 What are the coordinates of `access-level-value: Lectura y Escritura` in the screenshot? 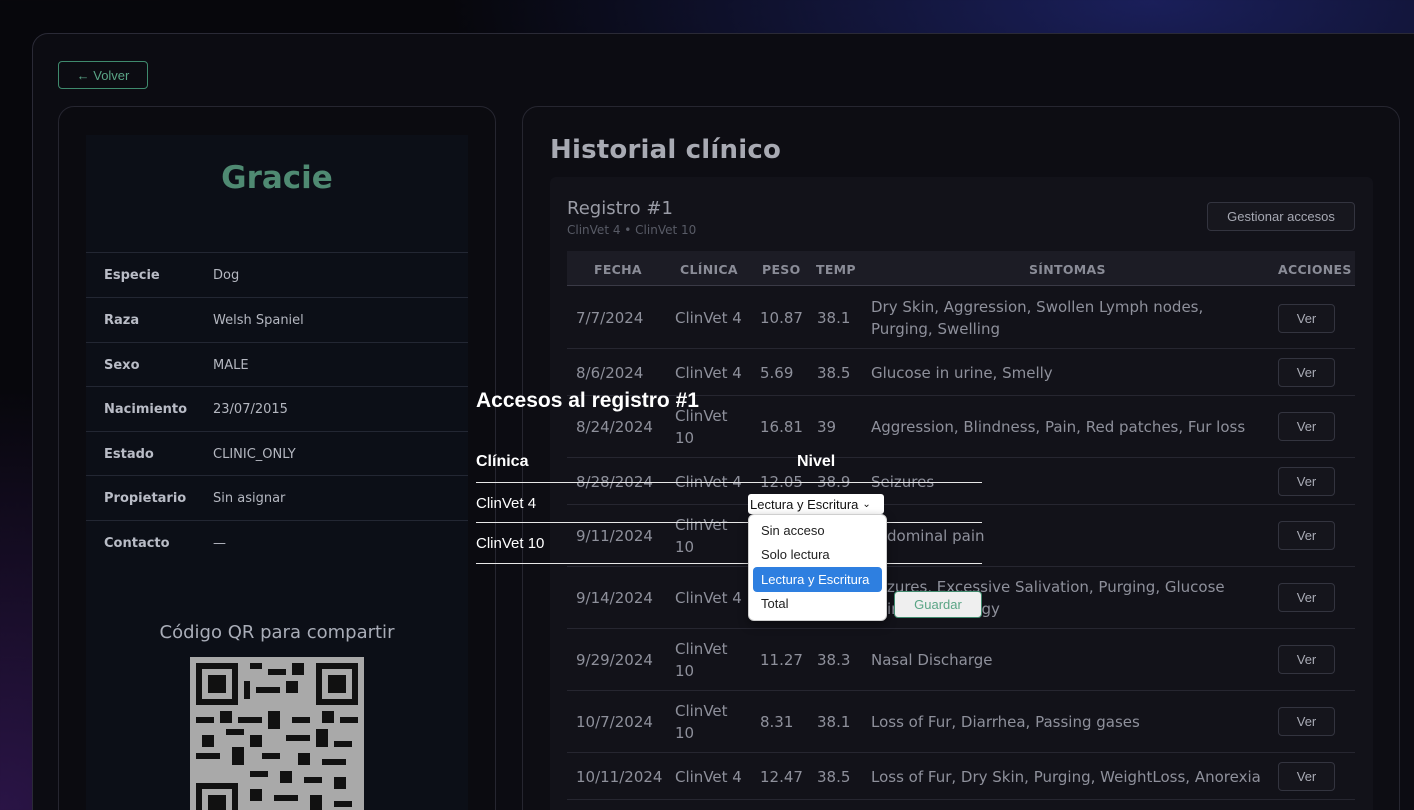 It's located at (804, 504).